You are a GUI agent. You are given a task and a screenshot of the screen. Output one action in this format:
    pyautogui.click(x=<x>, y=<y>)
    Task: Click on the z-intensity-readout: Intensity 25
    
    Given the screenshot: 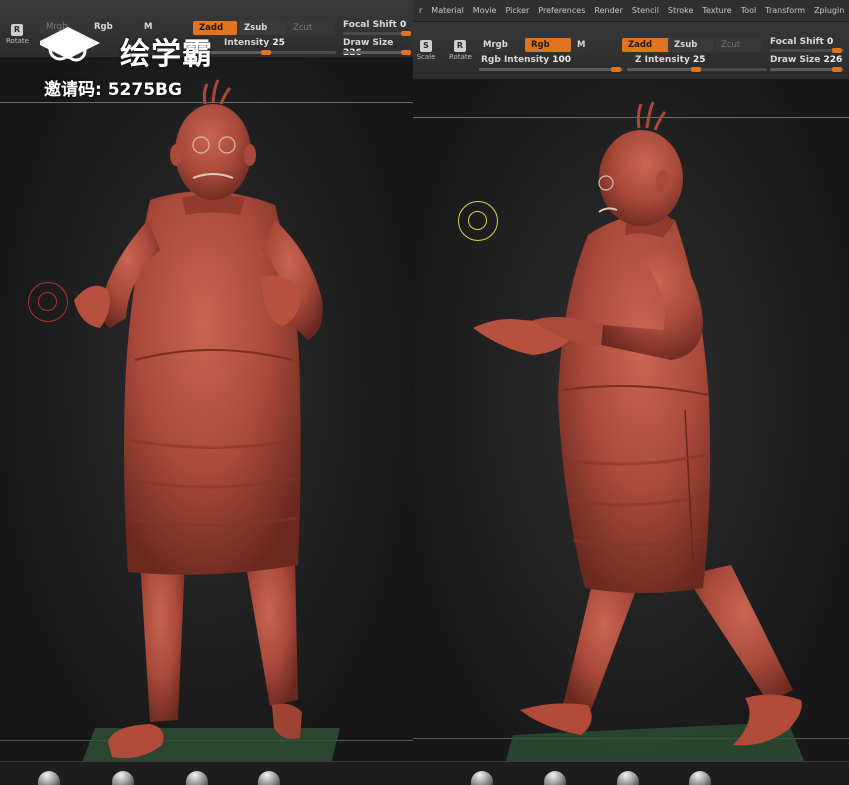 What is the action you would take?
    pyautogui.click(x=254, y=43)
    